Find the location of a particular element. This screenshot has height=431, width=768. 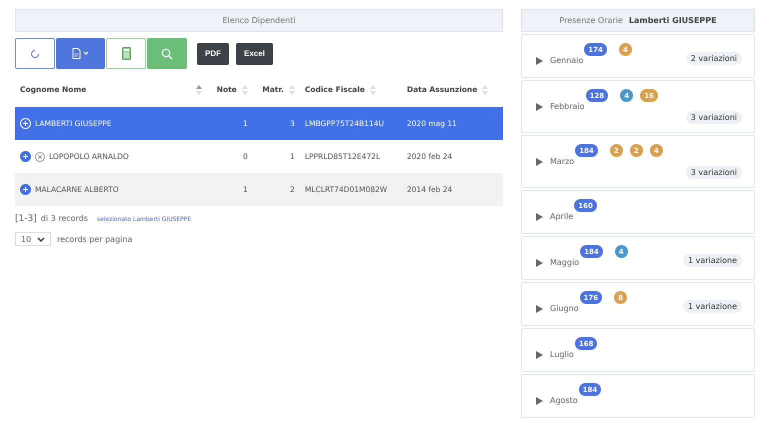

month-name: Giugno is located at coordinates (564, 308).